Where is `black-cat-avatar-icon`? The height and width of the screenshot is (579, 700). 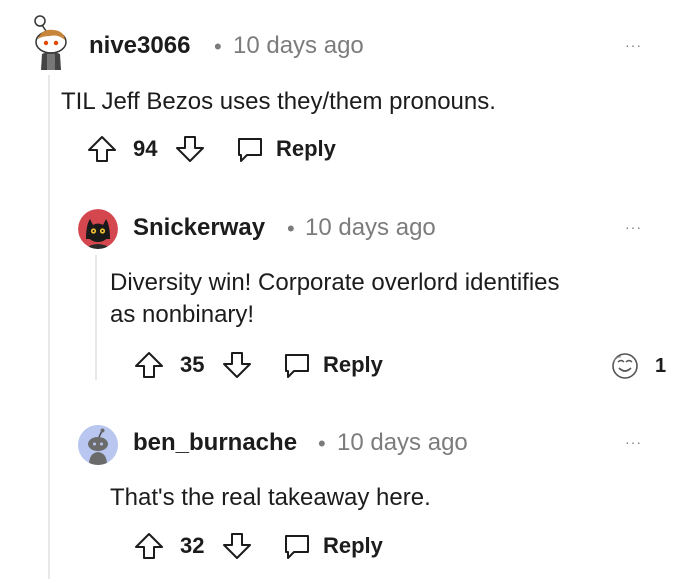 black-cat-avatar-icon is located at coordinates (98, 229).